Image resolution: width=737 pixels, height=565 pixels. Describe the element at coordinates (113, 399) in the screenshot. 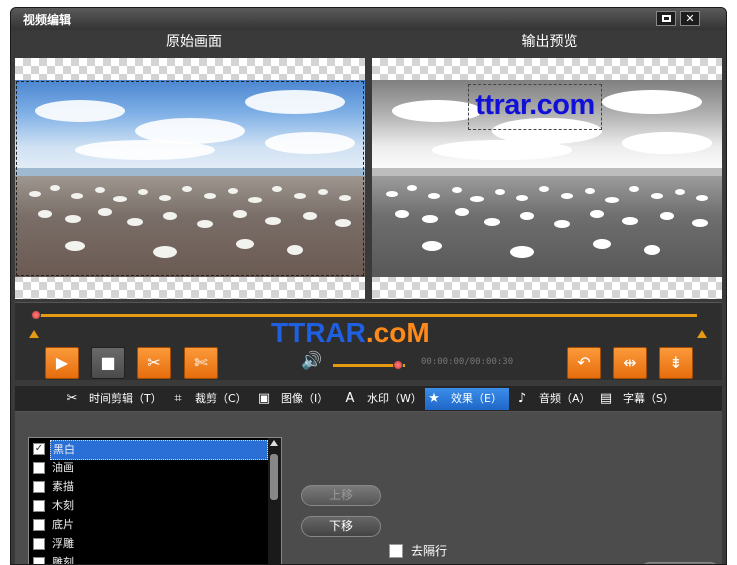

I see `tab-time-cut: ✂ 时间剪辑（T）` at that location.